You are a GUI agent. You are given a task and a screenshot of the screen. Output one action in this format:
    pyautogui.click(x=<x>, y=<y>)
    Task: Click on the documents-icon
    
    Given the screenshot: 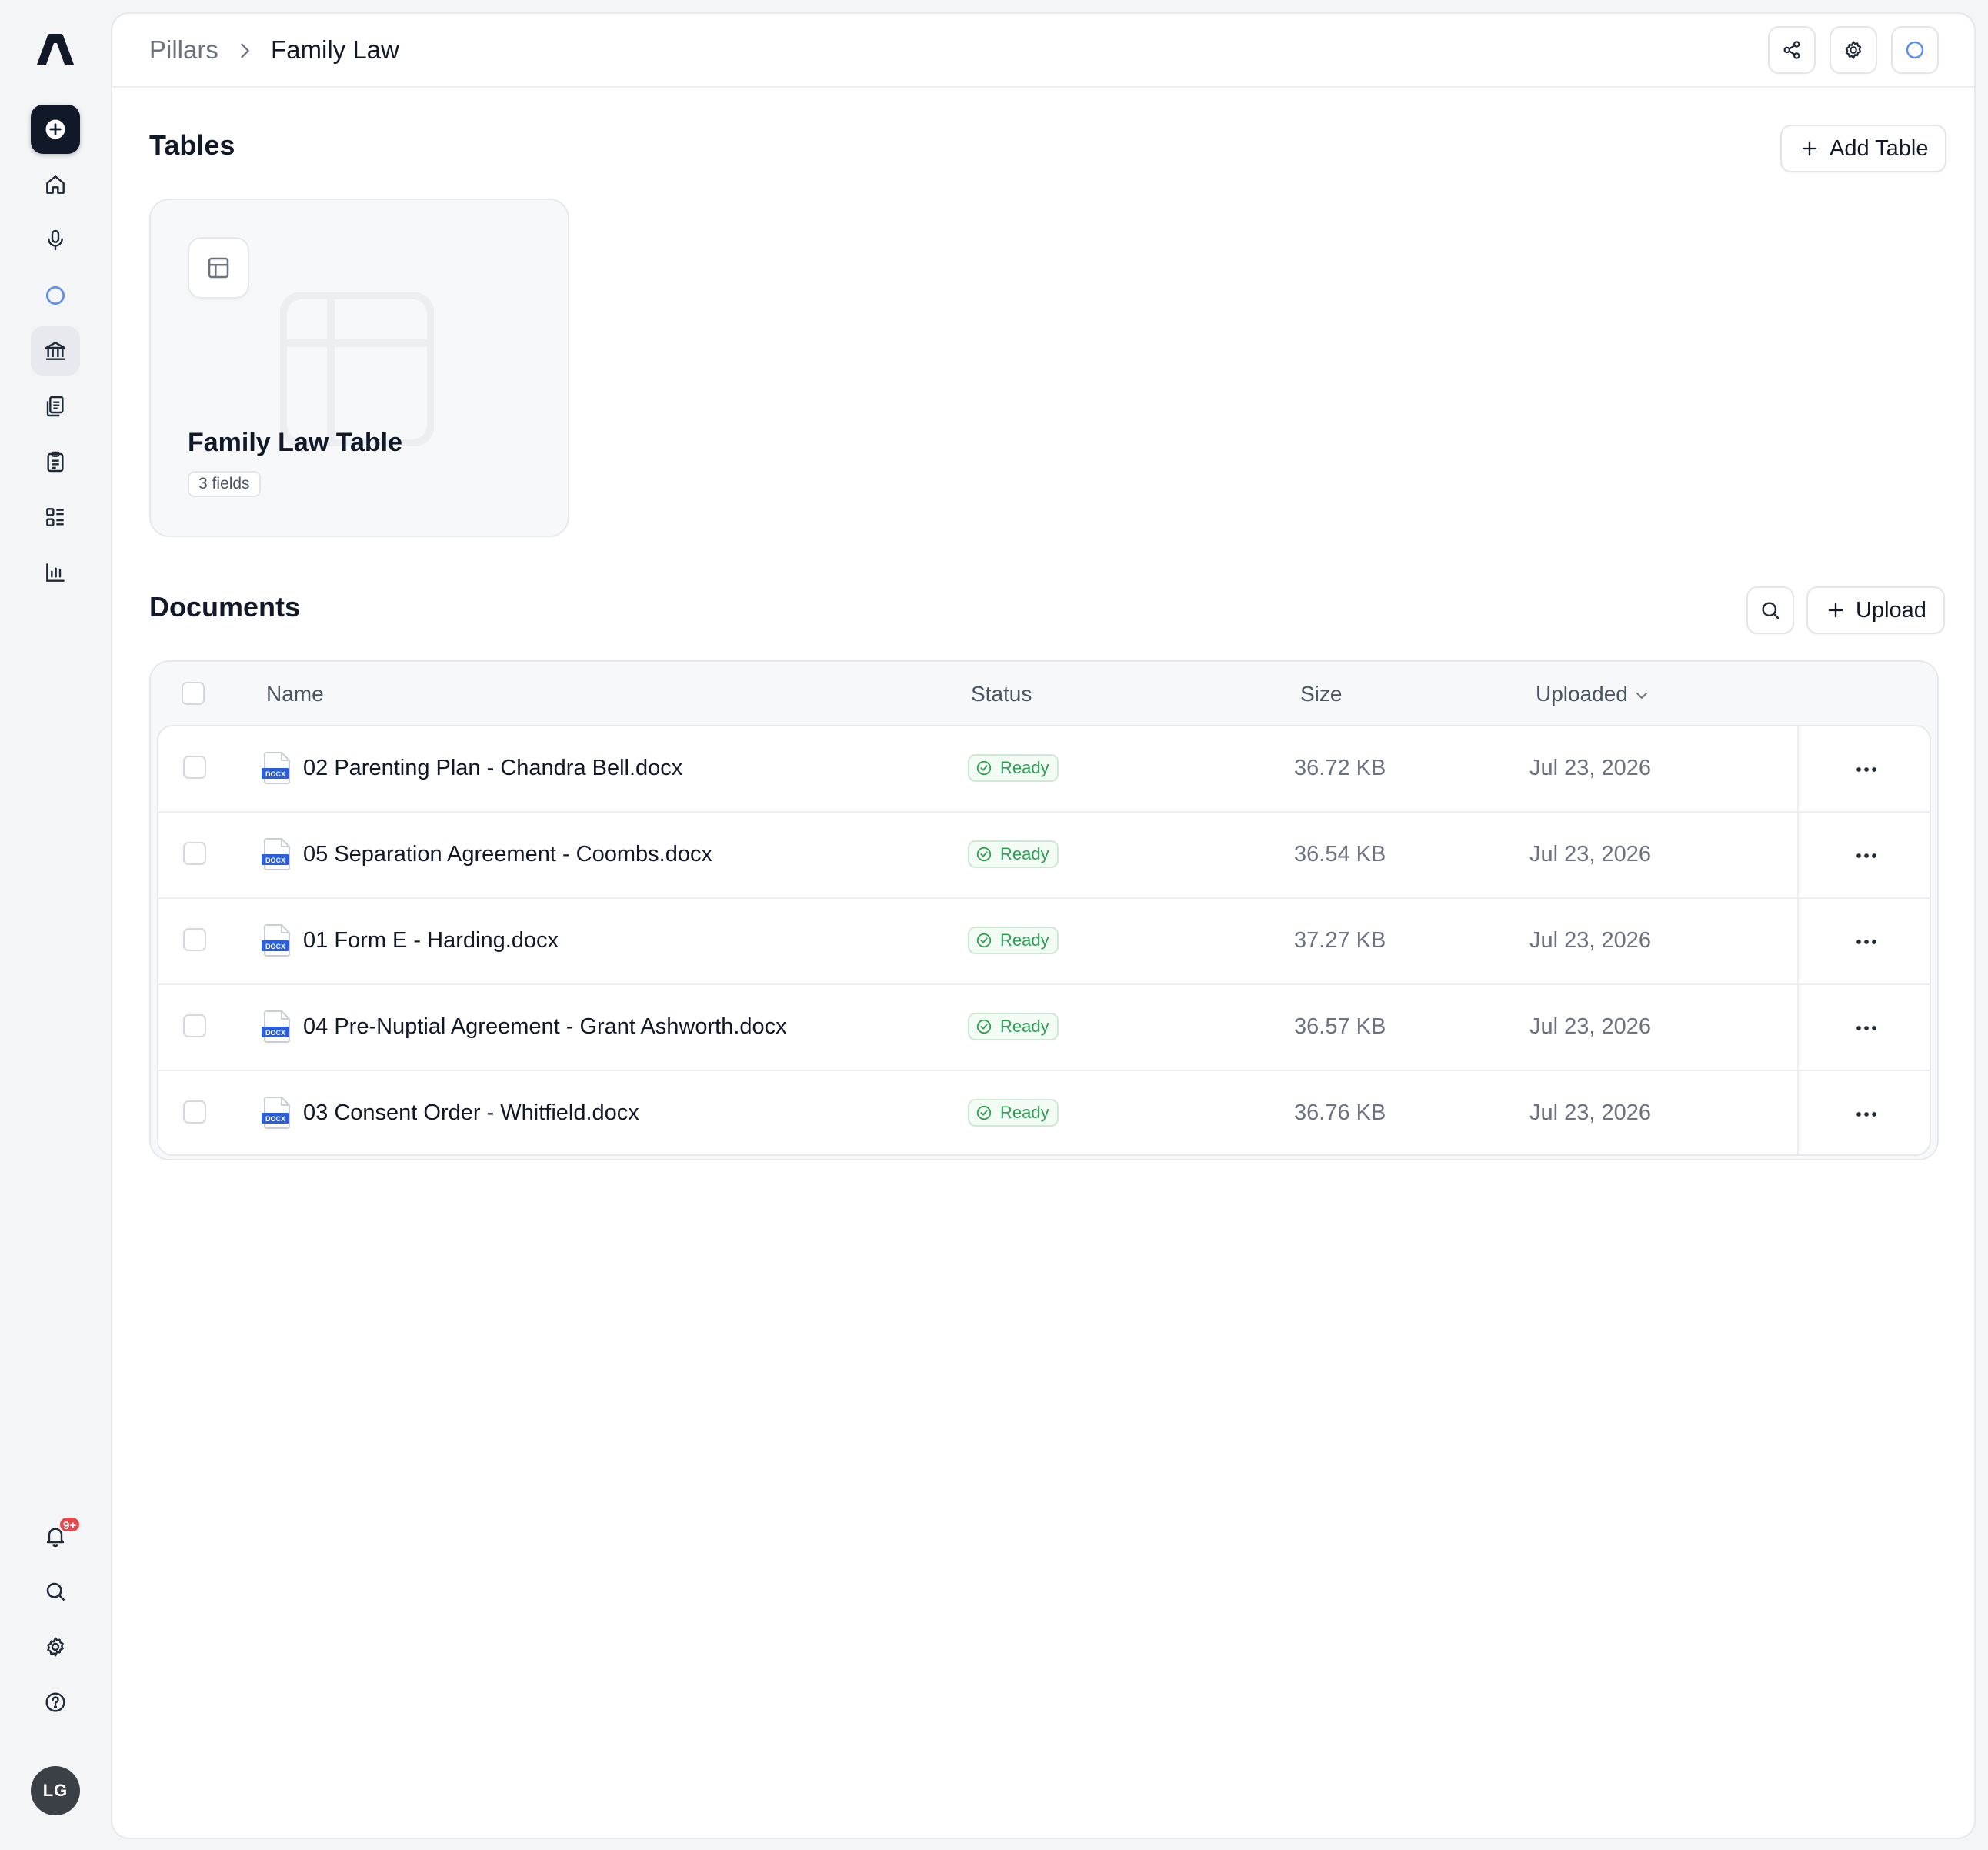 What is the action you would take?
    pyautogui.click(x=55, y=406)
    